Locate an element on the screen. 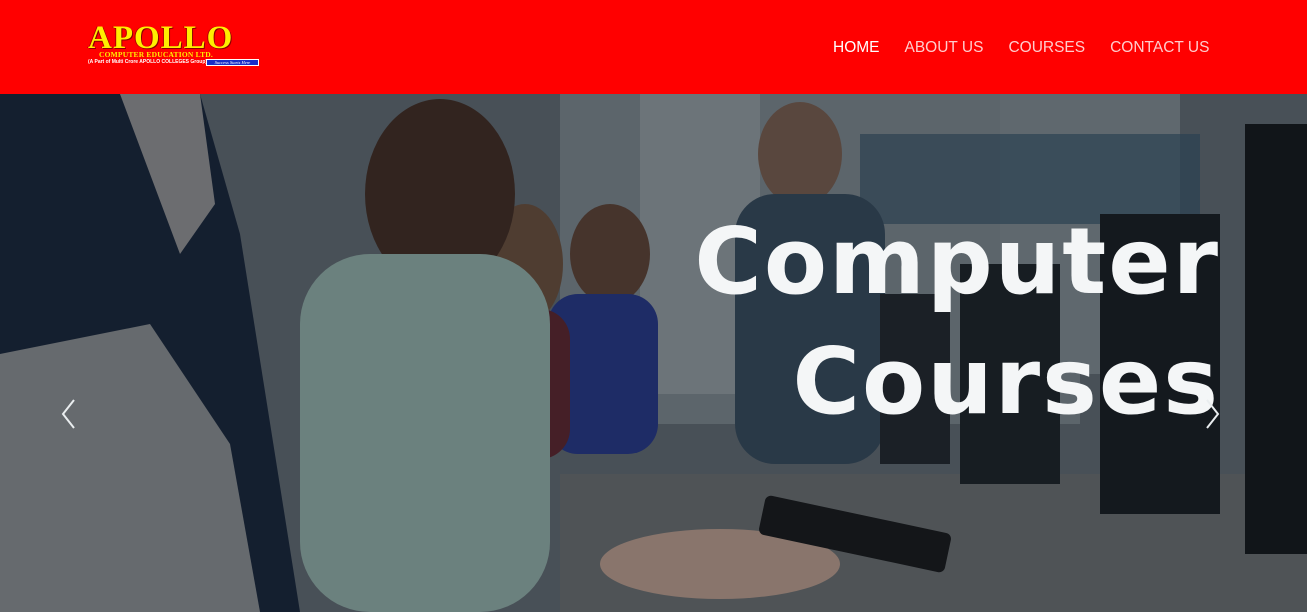  nav-item-about-us: ABOUT US is located at coordinates (944, 48).